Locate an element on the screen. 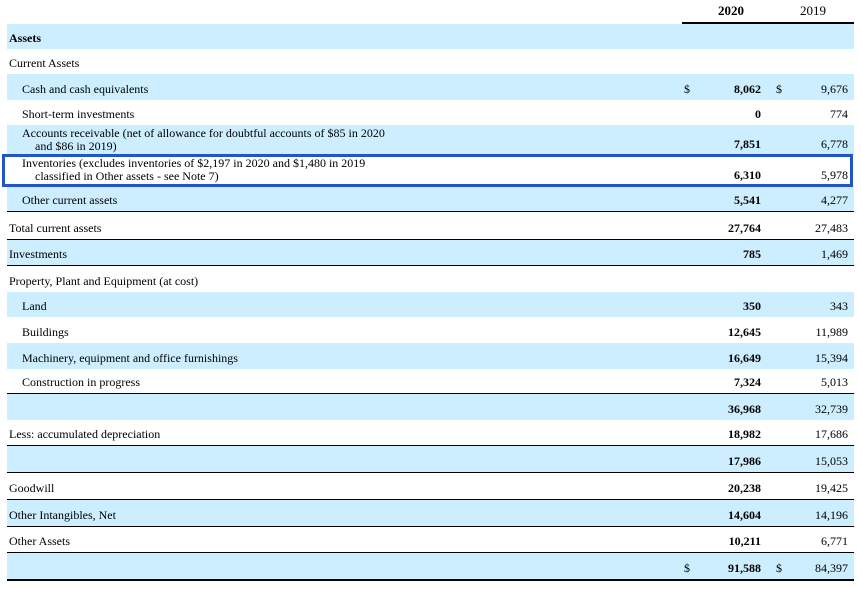 This screenshot has height=589, width=861. row-label: Other Assets is located at coordinates (39, 541).